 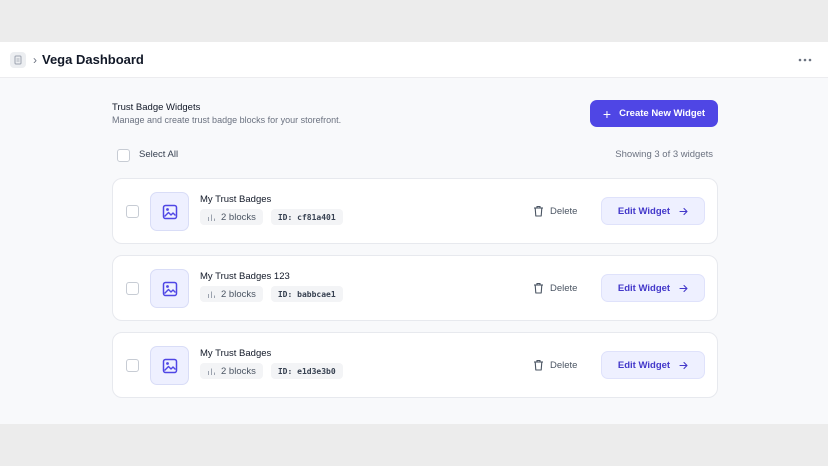 I want to click on more-horizontal-icon, so click(x=805, y=60).